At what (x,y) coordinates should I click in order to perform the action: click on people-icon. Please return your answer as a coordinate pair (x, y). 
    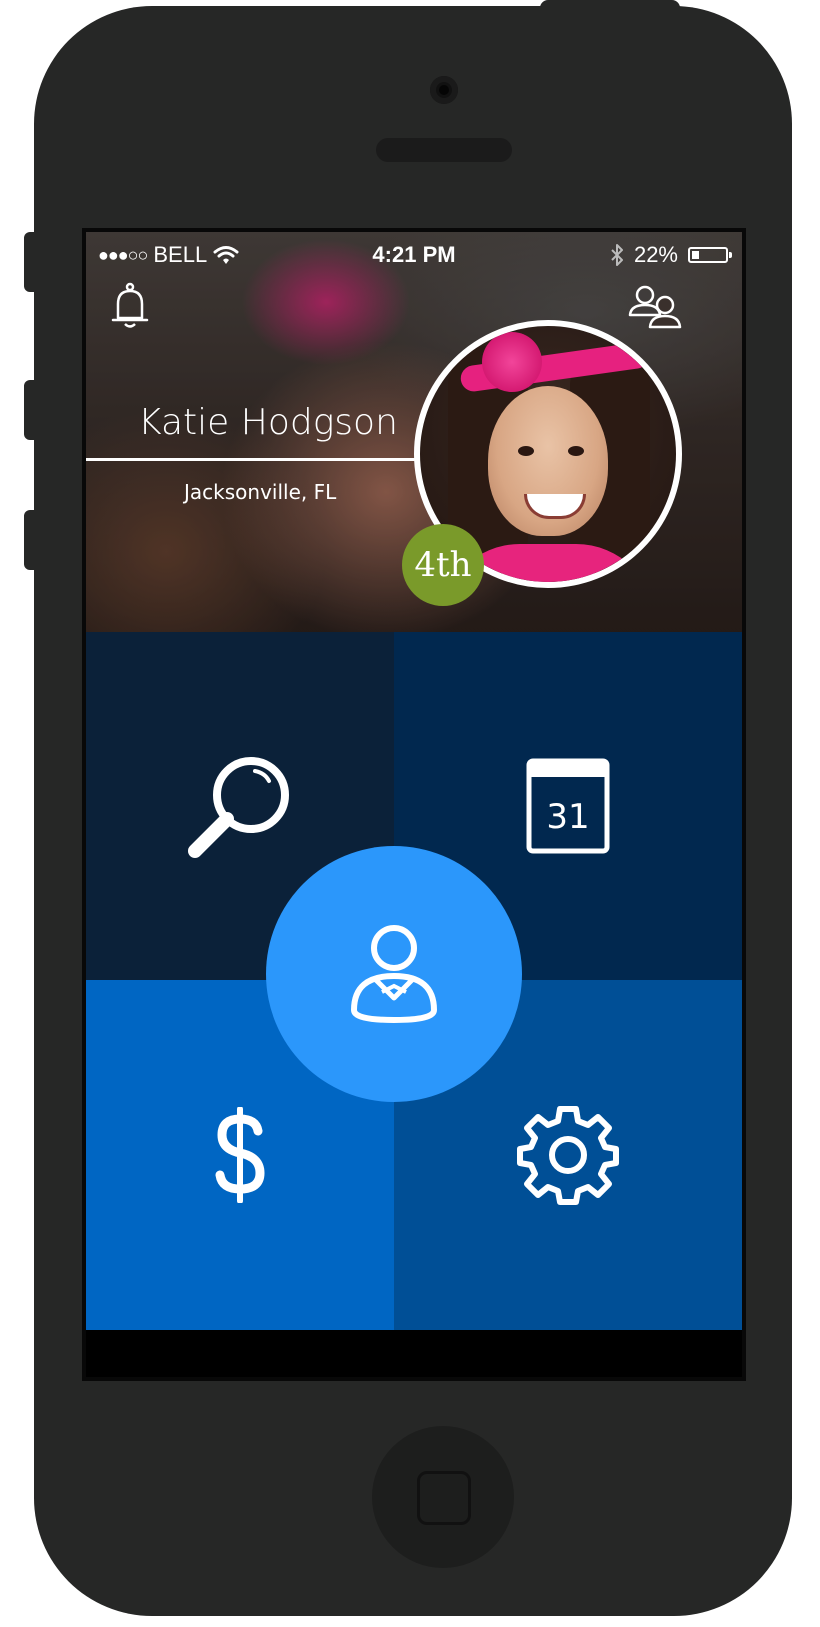
    Looking at the image, I should click on (655, 307).